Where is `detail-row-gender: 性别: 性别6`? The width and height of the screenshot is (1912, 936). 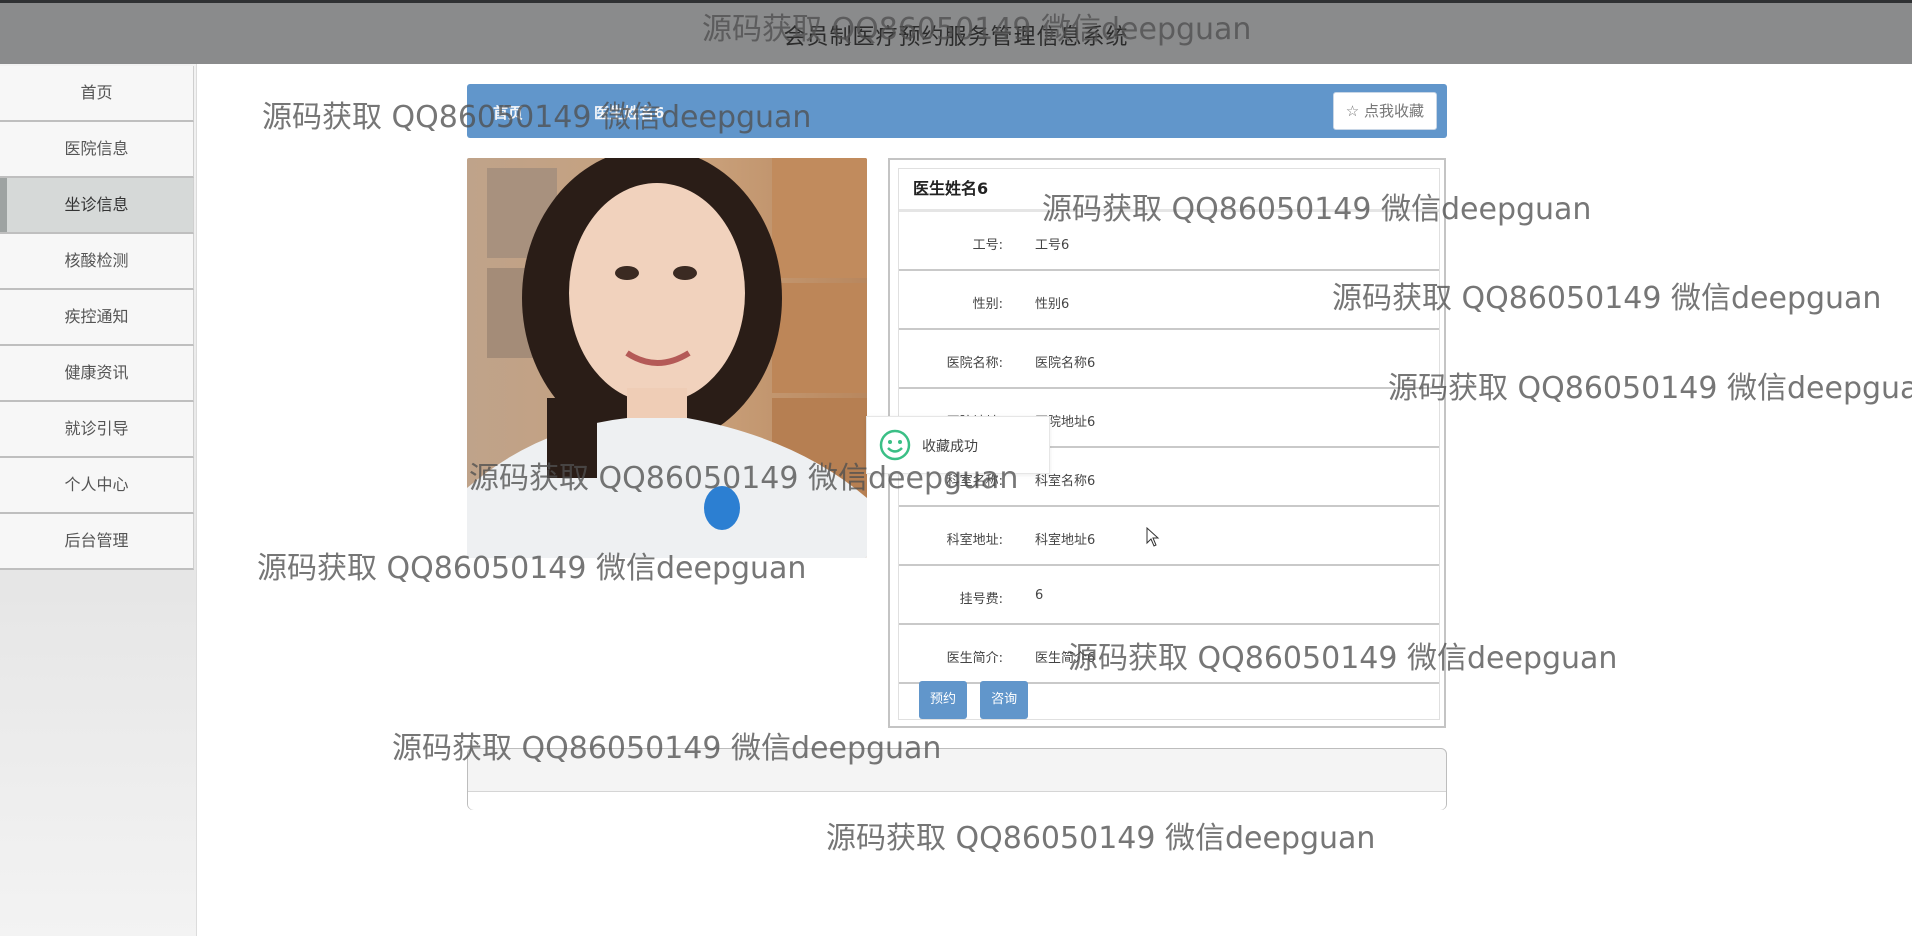
detail-row-gender: 性别: 性别6 is located at coordinates (1169, 300).